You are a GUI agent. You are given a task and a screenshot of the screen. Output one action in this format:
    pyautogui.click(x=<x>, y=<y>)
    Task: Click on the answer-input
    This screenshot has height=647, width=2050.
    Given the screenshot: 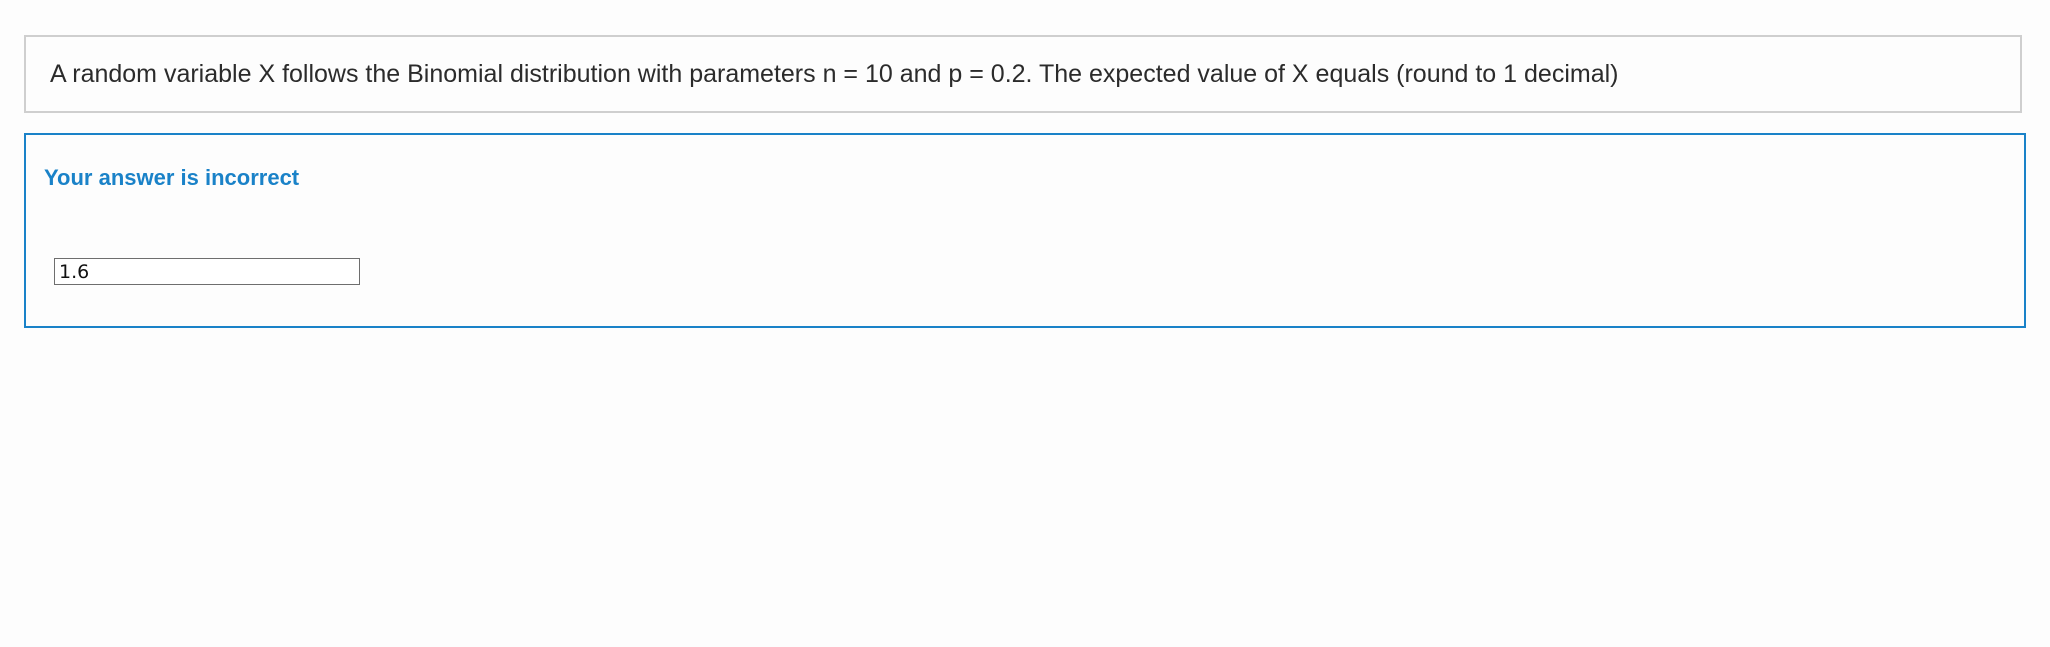 What is the action you would take?
    pyautogui.click(x=207, y=271)
    